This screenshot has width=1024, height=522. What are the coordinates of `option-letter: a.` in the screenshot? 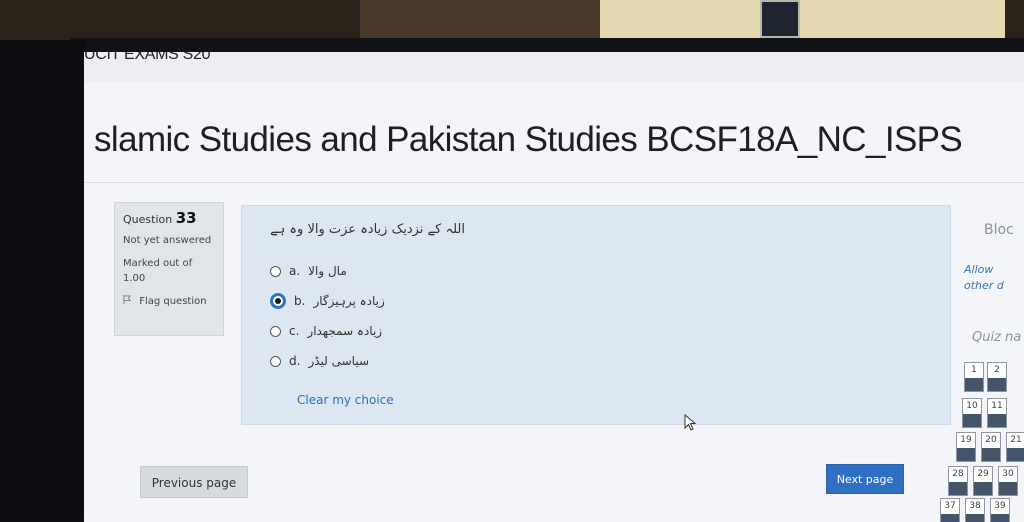 It's located at (295, 271).